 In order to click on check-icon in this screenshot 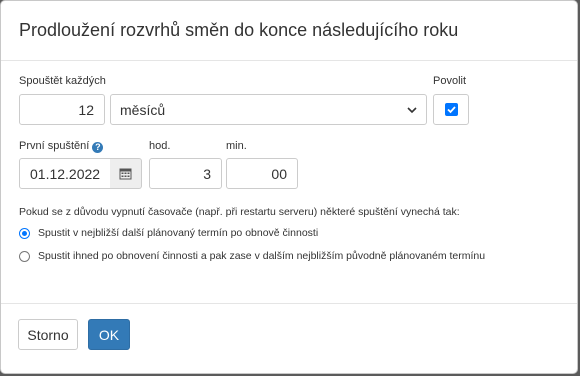, I will do `click(451, 110)`.